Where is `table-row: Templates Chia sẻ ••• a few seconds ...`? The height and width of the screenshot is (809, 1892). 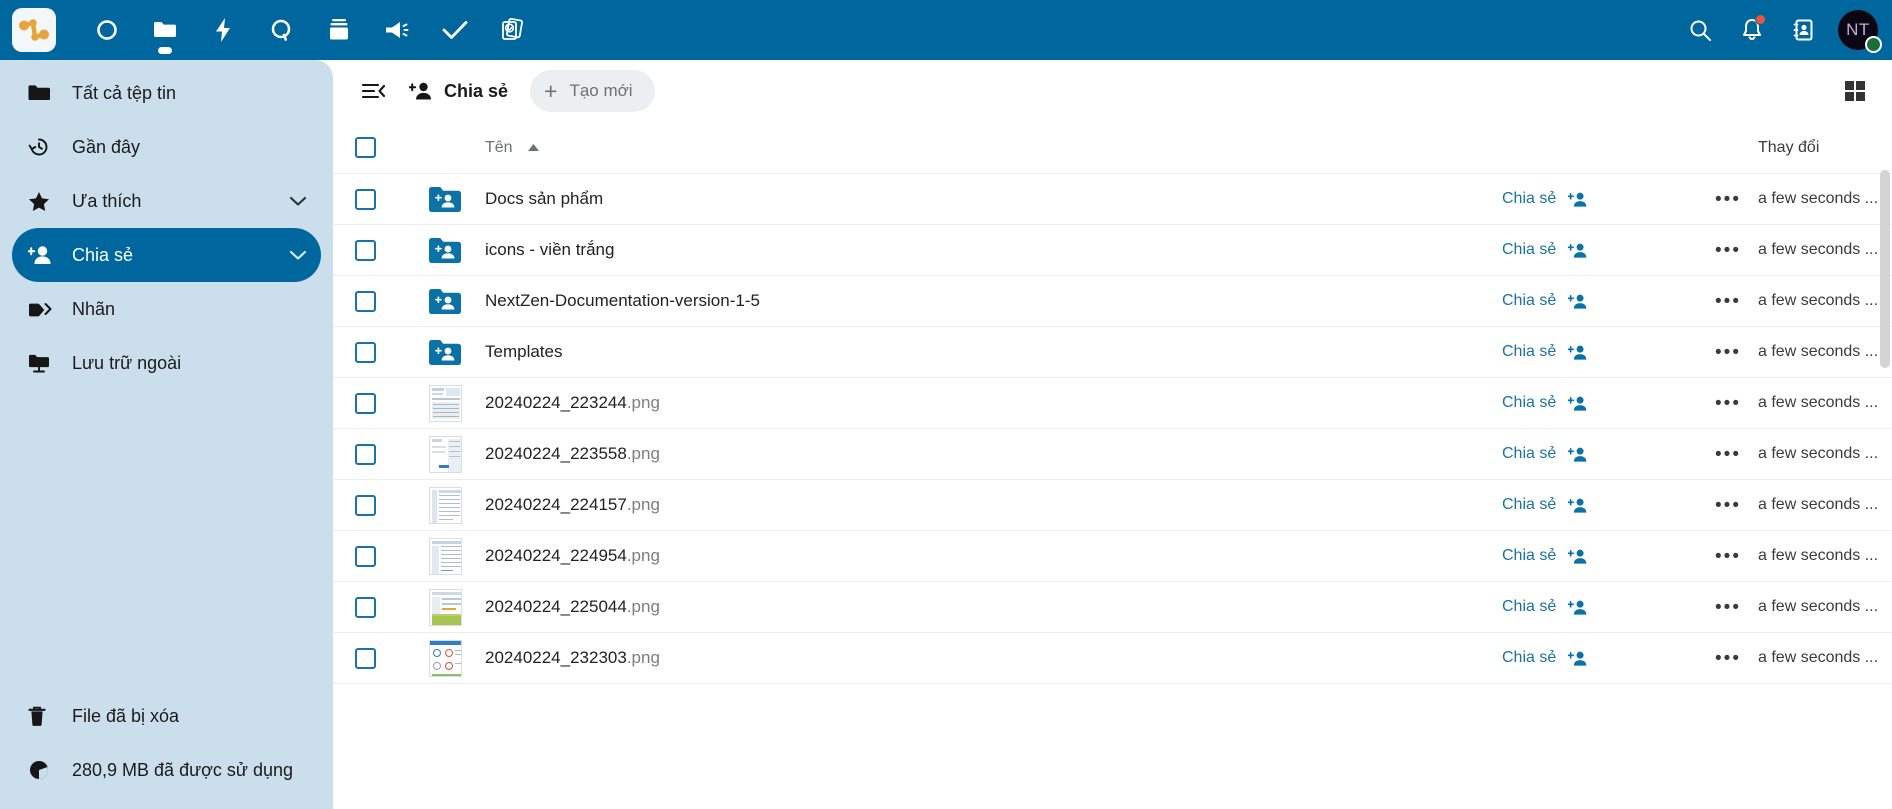
table-row: Templates Chia sẻ ••• a few seconds ... is located at coordinates (1112, 352).